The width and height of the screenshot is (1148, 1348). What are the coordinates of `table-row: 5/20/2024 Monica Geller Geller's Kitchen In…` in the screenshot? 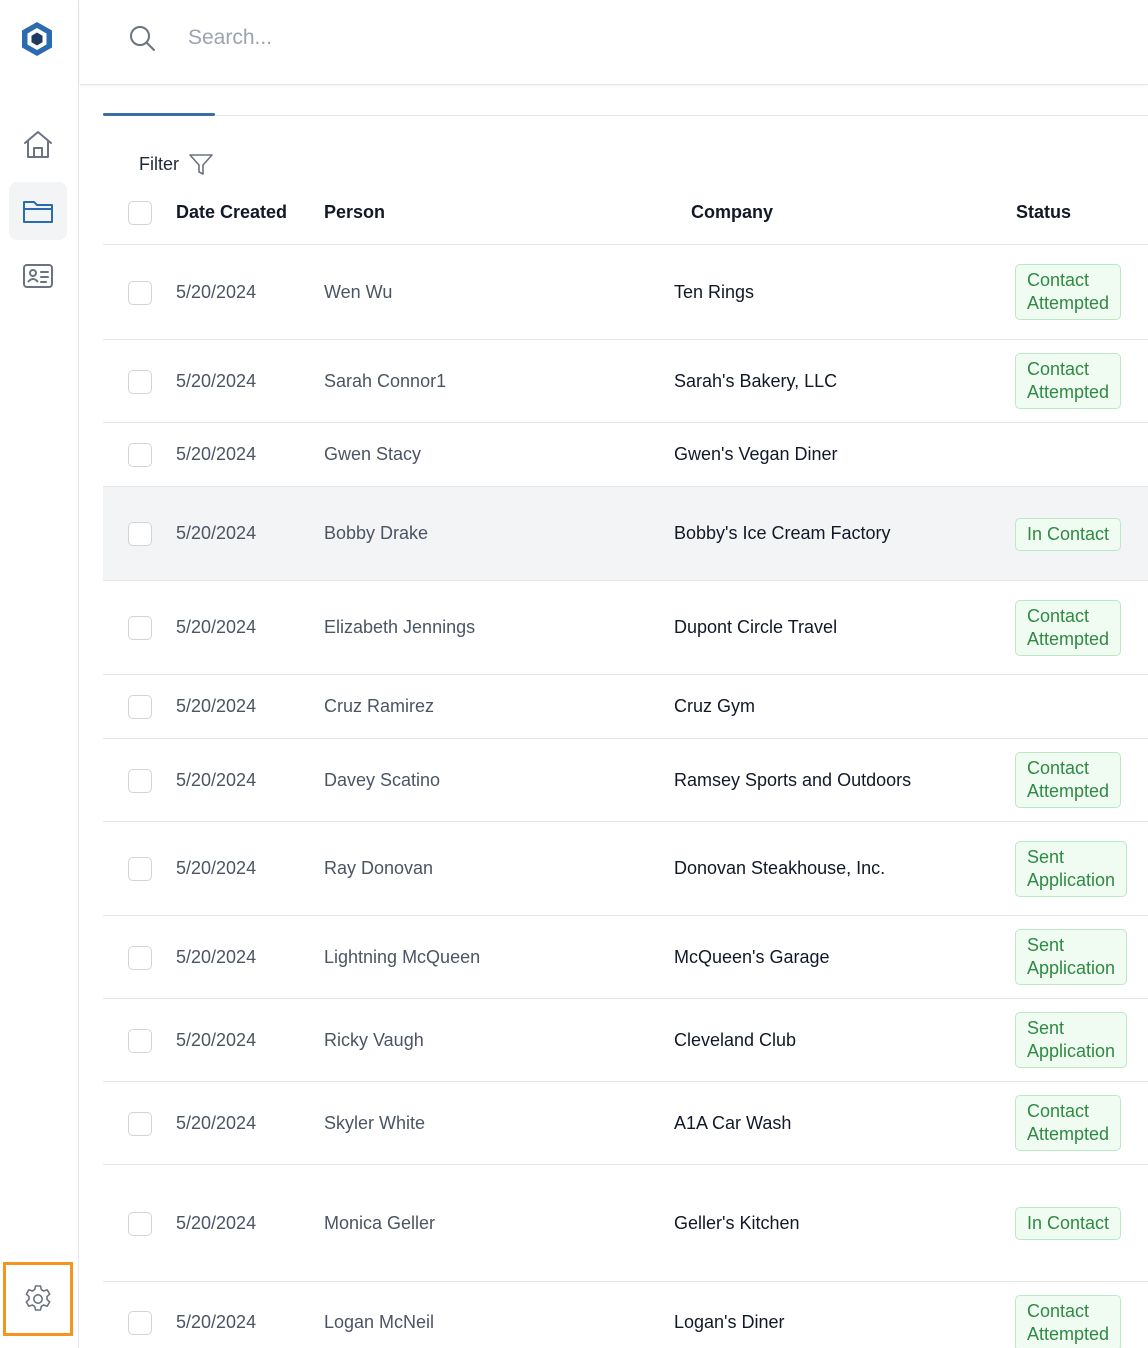 It's located at (625, 1223).